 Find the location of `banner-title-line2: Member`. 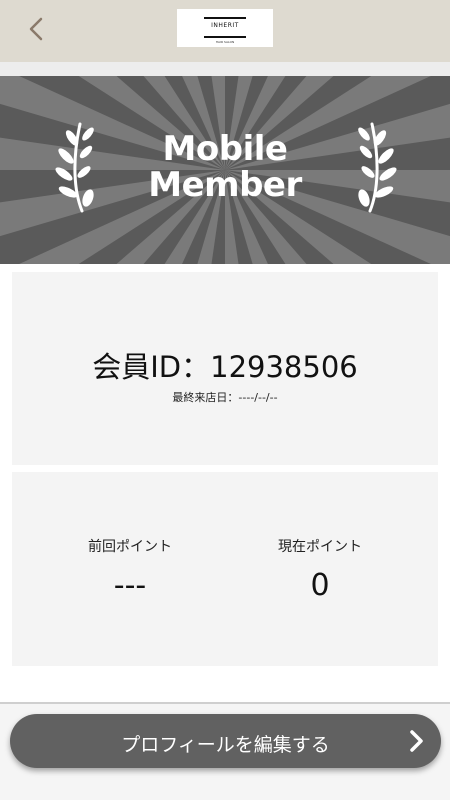

banner-title-line2: Member is located at coordinates (225, 185).